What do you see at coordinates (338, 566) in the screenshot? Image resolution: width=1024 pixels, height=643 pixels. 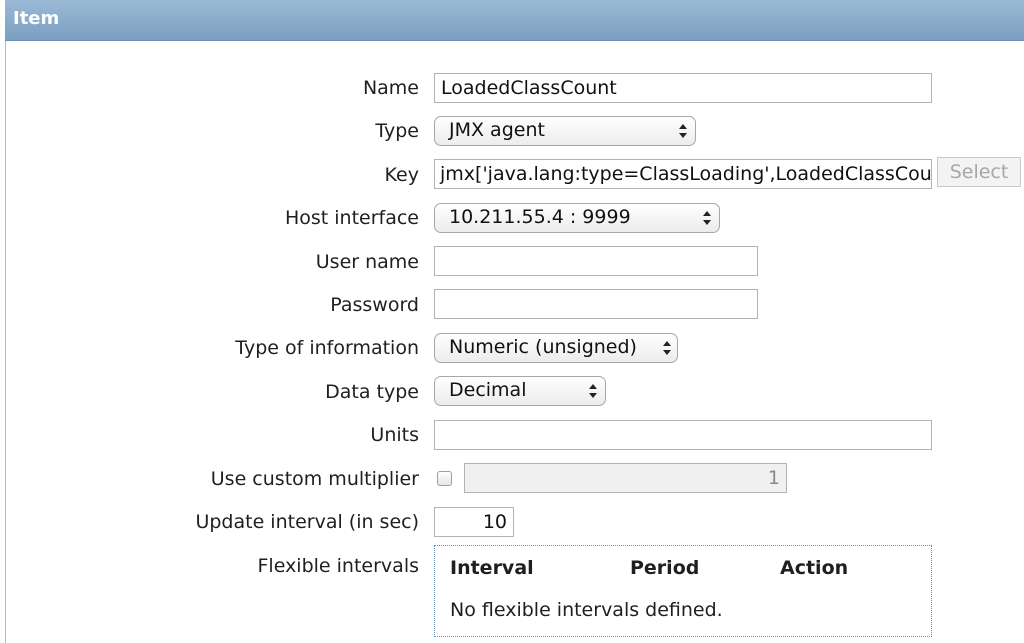 I see `flexible-intervals-label: Flexible intervals` at bounding box center [338, 566].